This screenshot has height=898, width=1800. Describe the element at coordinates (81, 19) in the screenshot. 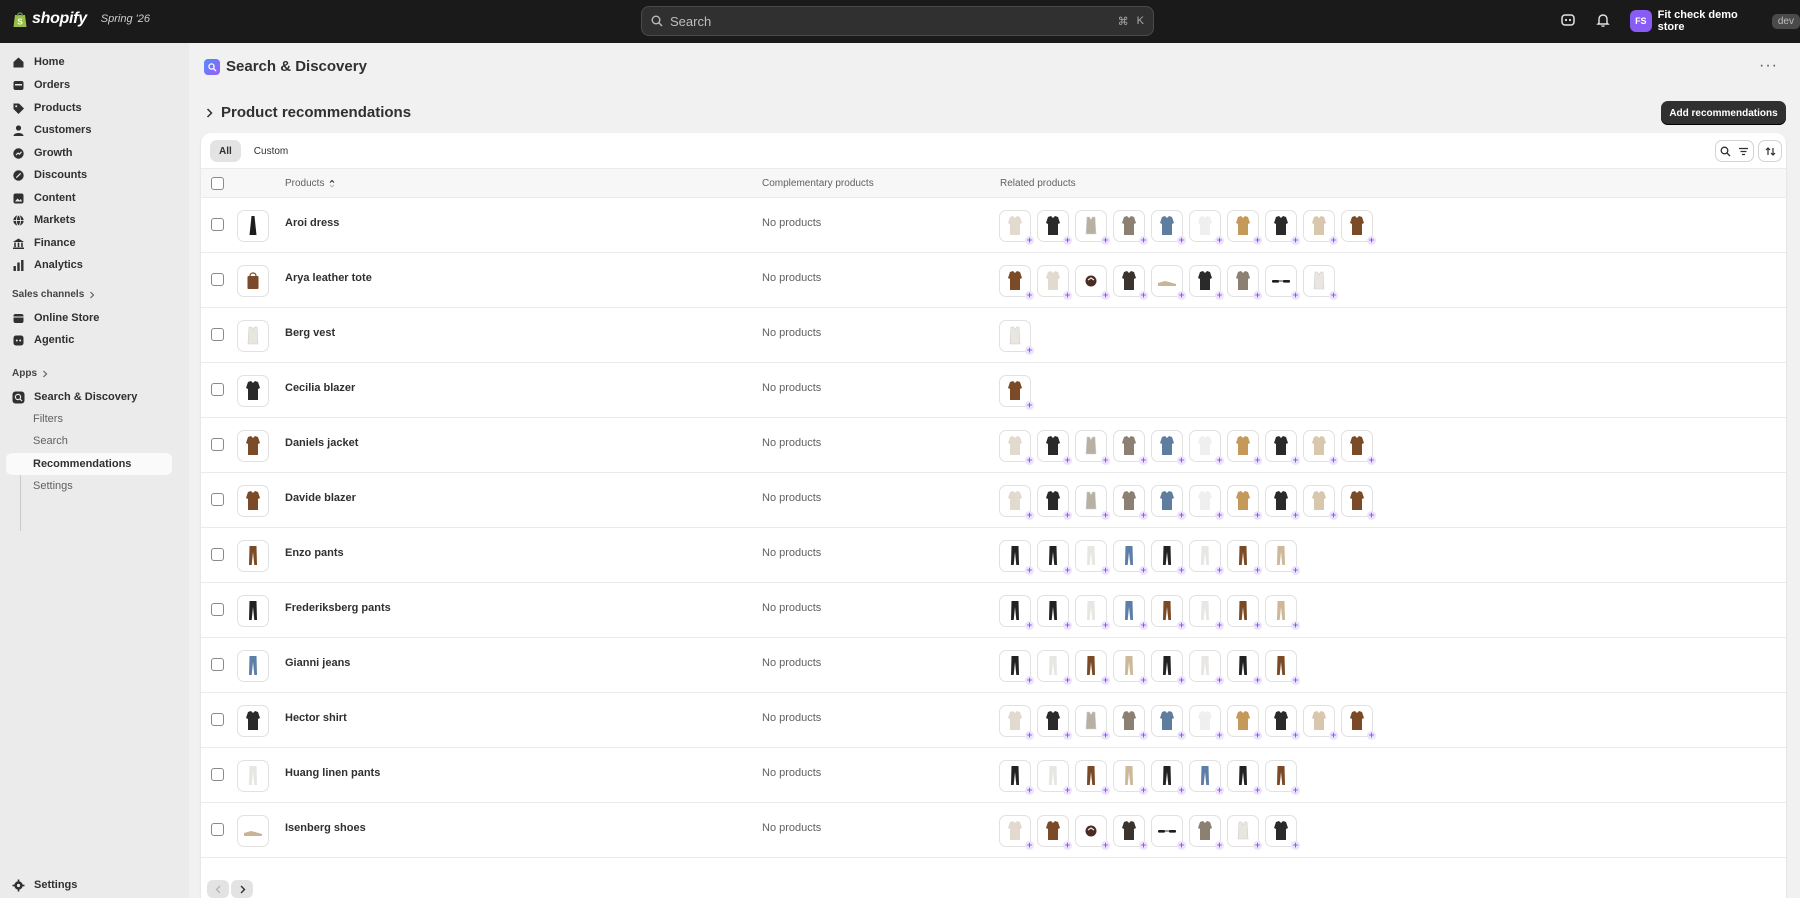

I see `shopify-logo: S shopify Spring '26` at that location.